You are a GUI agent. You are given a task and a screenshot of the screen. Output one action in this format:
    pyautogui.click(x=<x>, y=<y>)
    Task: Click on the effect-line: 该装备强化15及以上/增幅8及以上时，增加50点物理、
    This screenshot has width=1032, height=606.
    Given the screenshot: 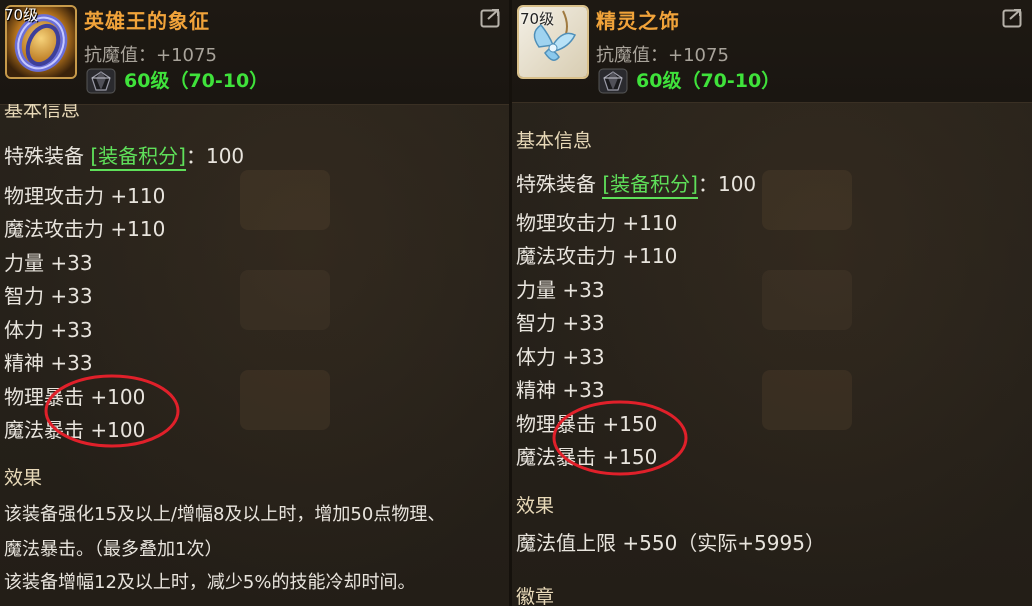 What is the action you would take?
    pyautogui.click(x=225, y=514)
    